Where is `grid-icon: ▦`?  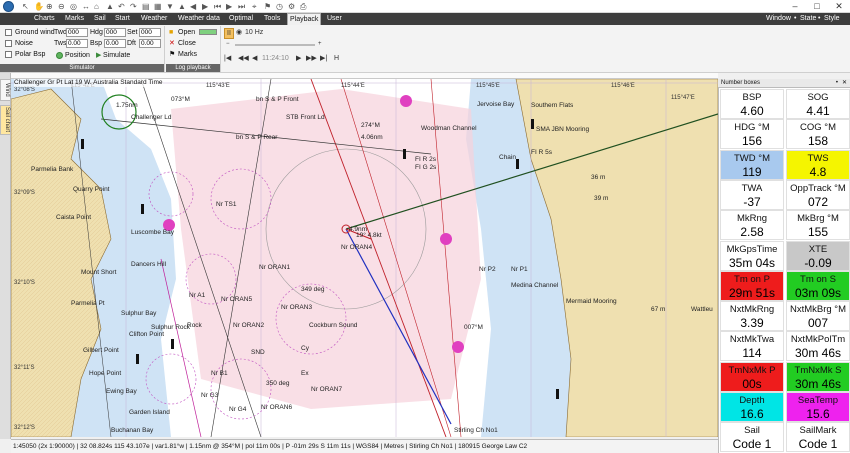
grid-icon: ▦ is located at coordinates (158, 6).